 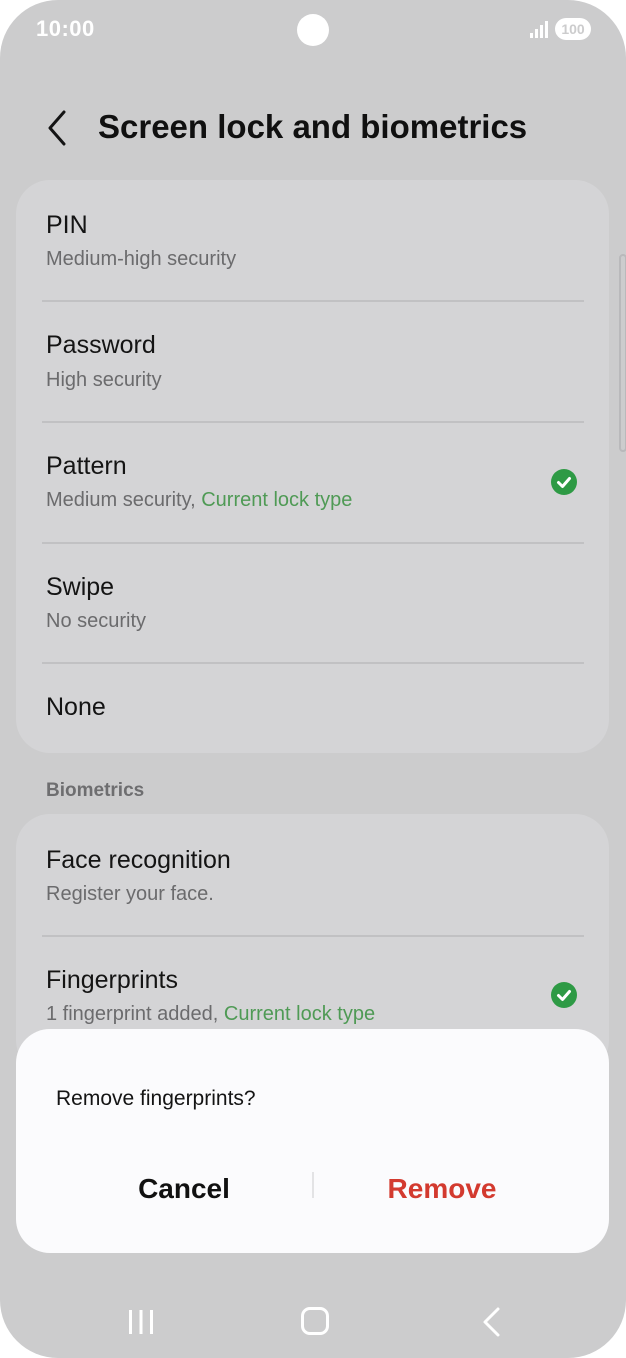 What do you see at coordinates (141, 1322) in the screenshot?
I see `recent-apps-icon` at bounding box center [141, 1322].